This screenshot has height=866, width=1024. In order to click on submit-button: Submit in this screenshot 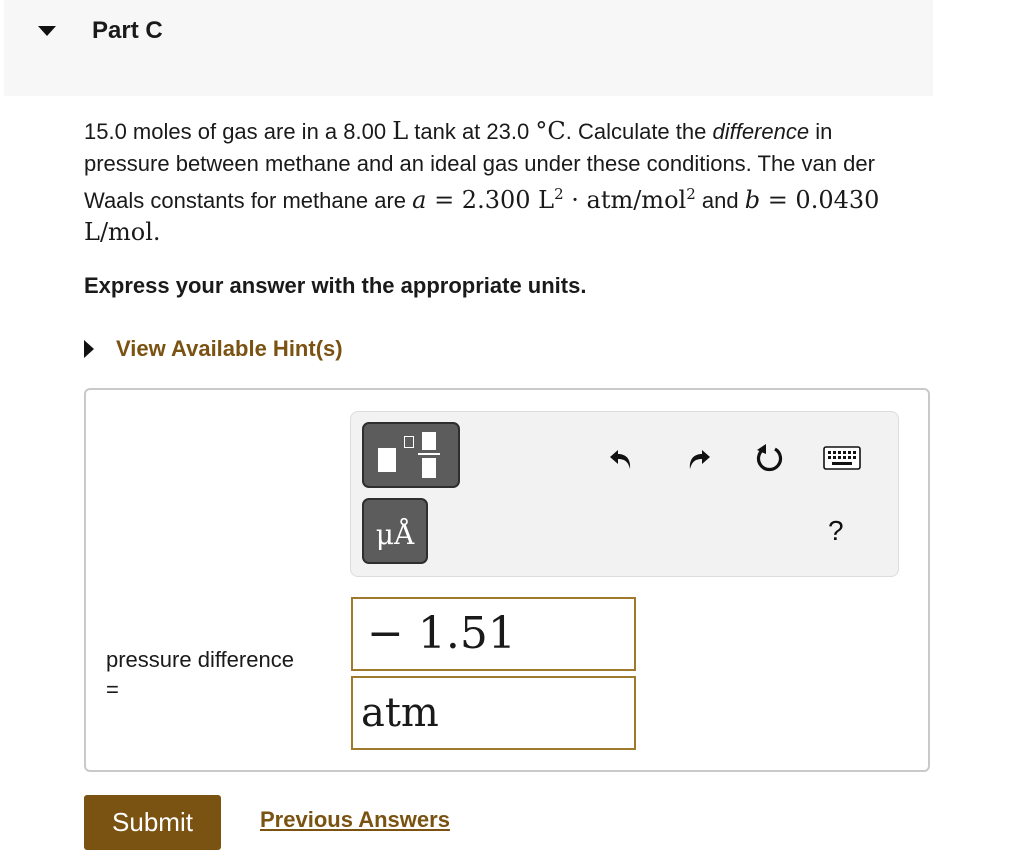, I will do `click(152, 822)`.